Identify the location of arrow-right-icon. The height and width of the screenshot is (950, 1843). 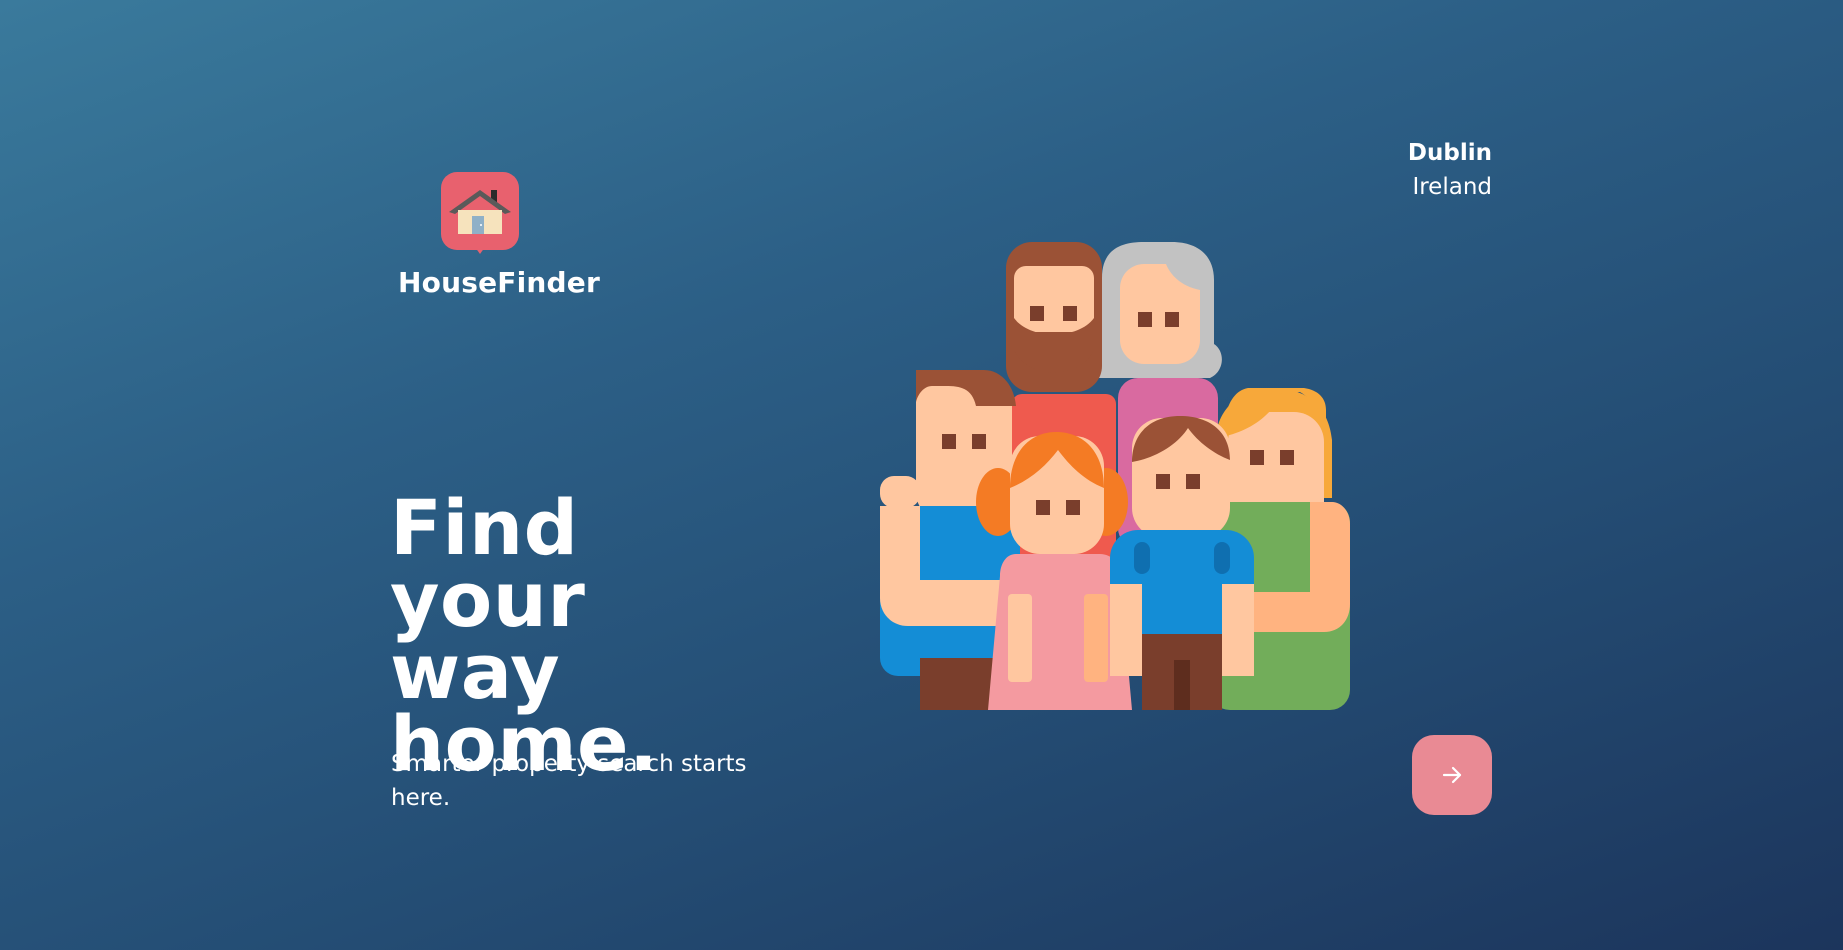
(1452, 775).